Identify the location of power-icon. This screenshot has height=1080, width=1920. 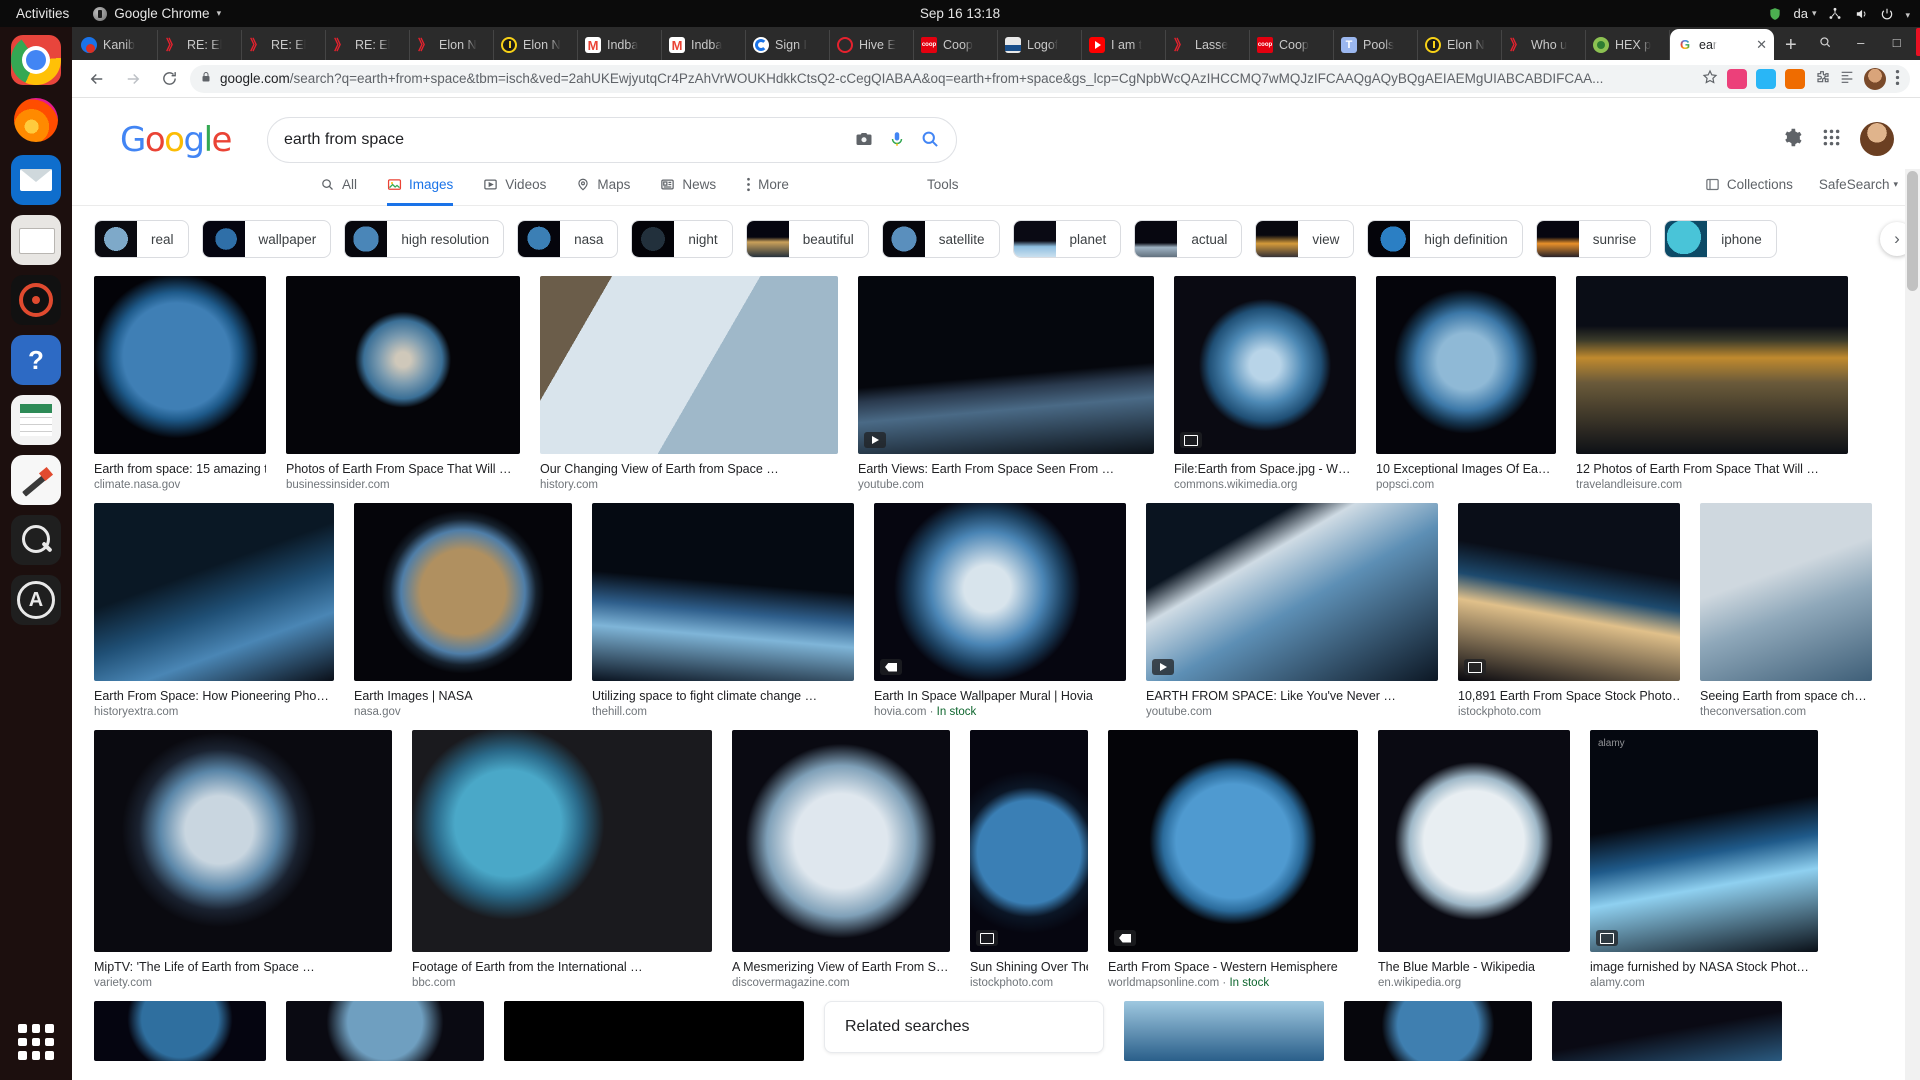
(1887, 14).